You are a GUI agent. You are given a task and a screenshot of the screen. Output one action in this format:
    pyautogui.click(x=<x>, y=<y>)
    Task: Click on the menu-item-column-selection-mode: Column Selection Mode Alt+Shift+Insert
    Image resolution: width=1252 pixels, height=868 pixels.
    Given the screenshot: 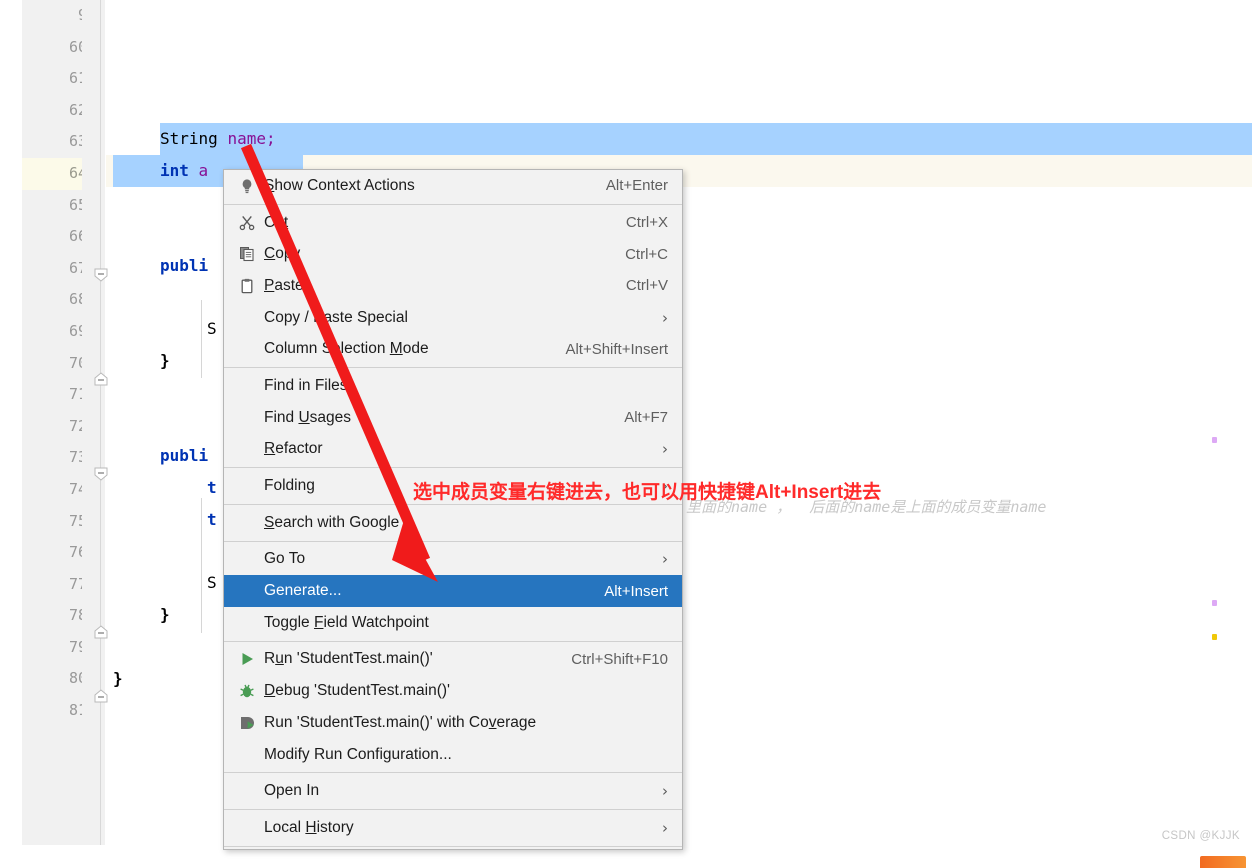 What is the action you would take?
    pyautogui.click(x=453, y=349)
    